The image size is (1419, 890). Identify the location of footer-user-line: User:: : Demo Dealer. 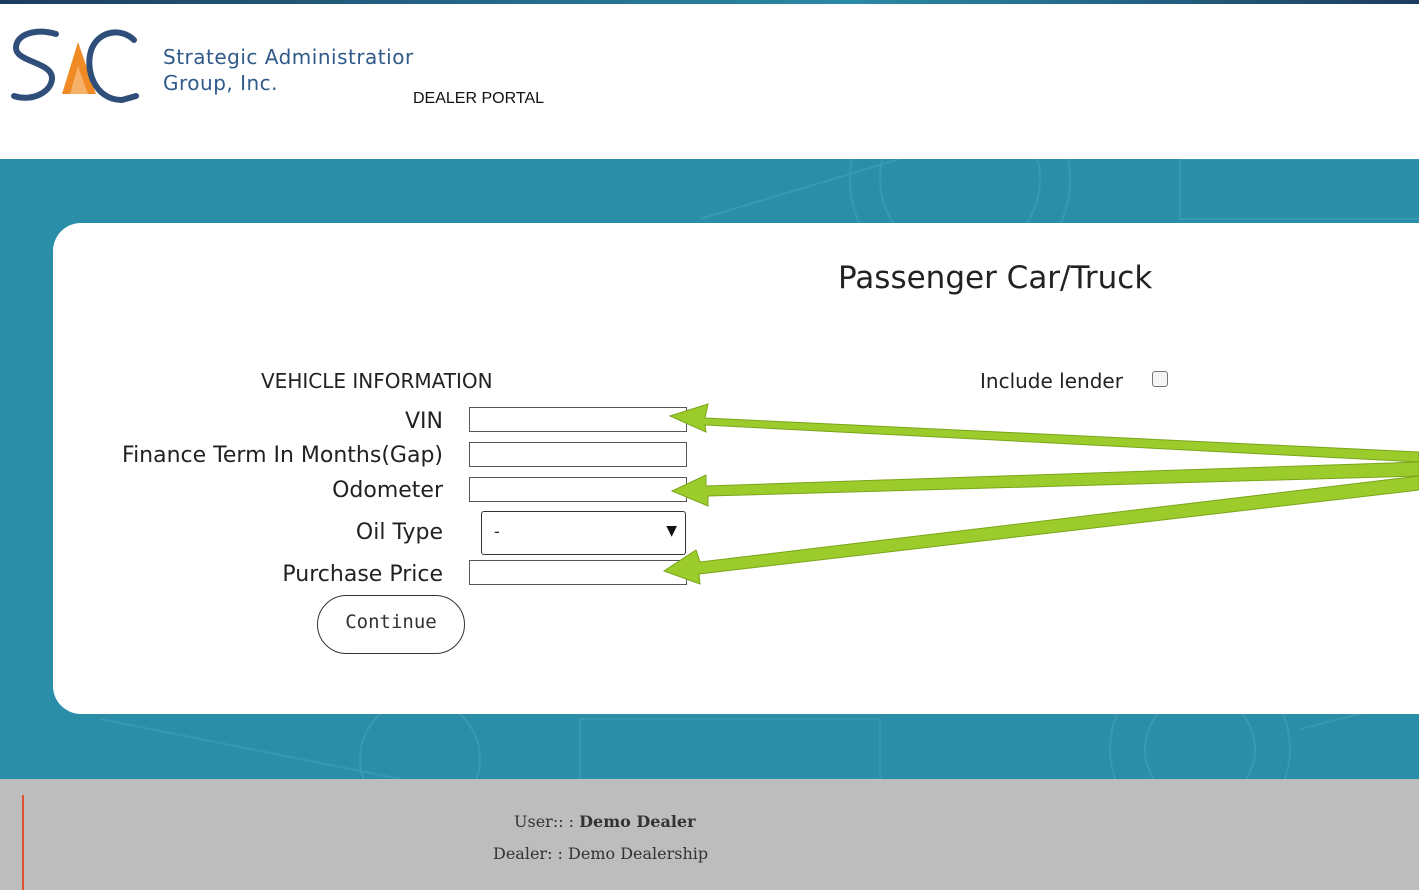
(605, 821).